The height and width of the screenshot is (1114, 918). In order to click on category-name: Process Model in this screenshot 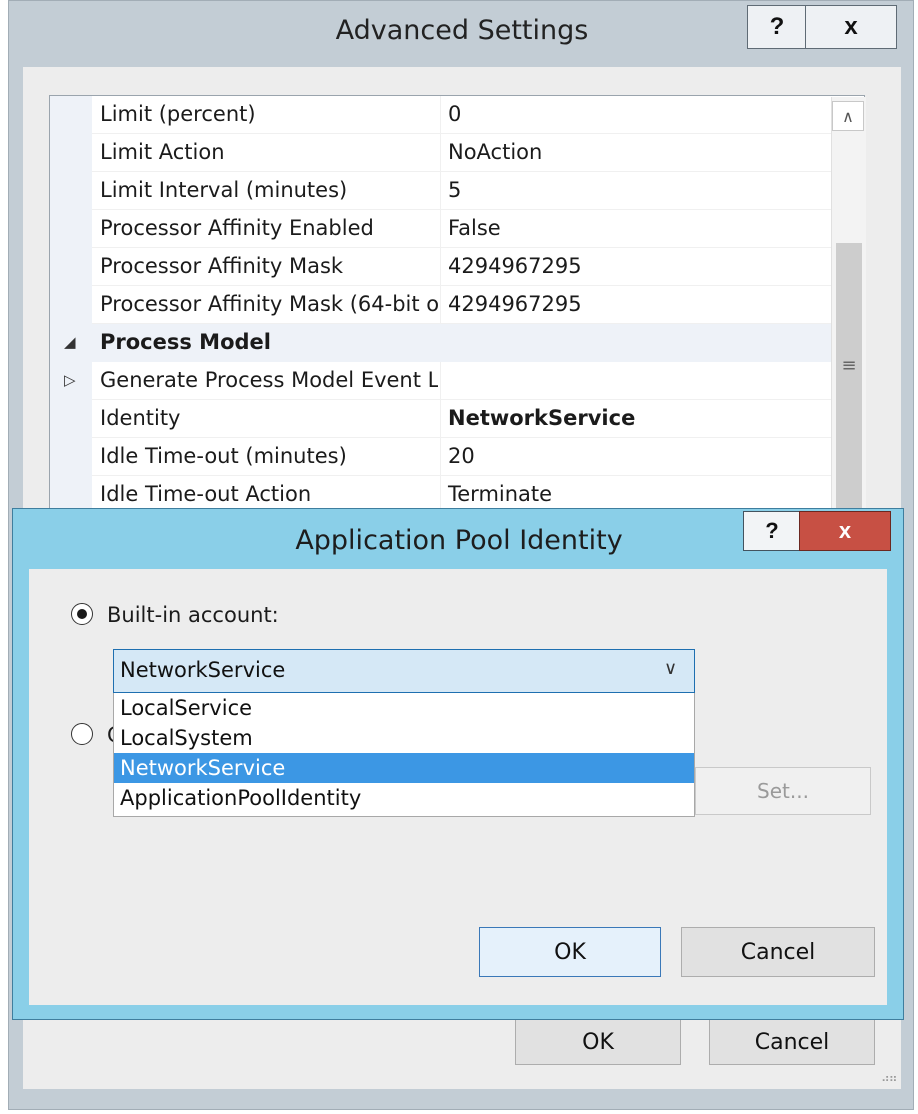, I will do `click(185, 342)`.